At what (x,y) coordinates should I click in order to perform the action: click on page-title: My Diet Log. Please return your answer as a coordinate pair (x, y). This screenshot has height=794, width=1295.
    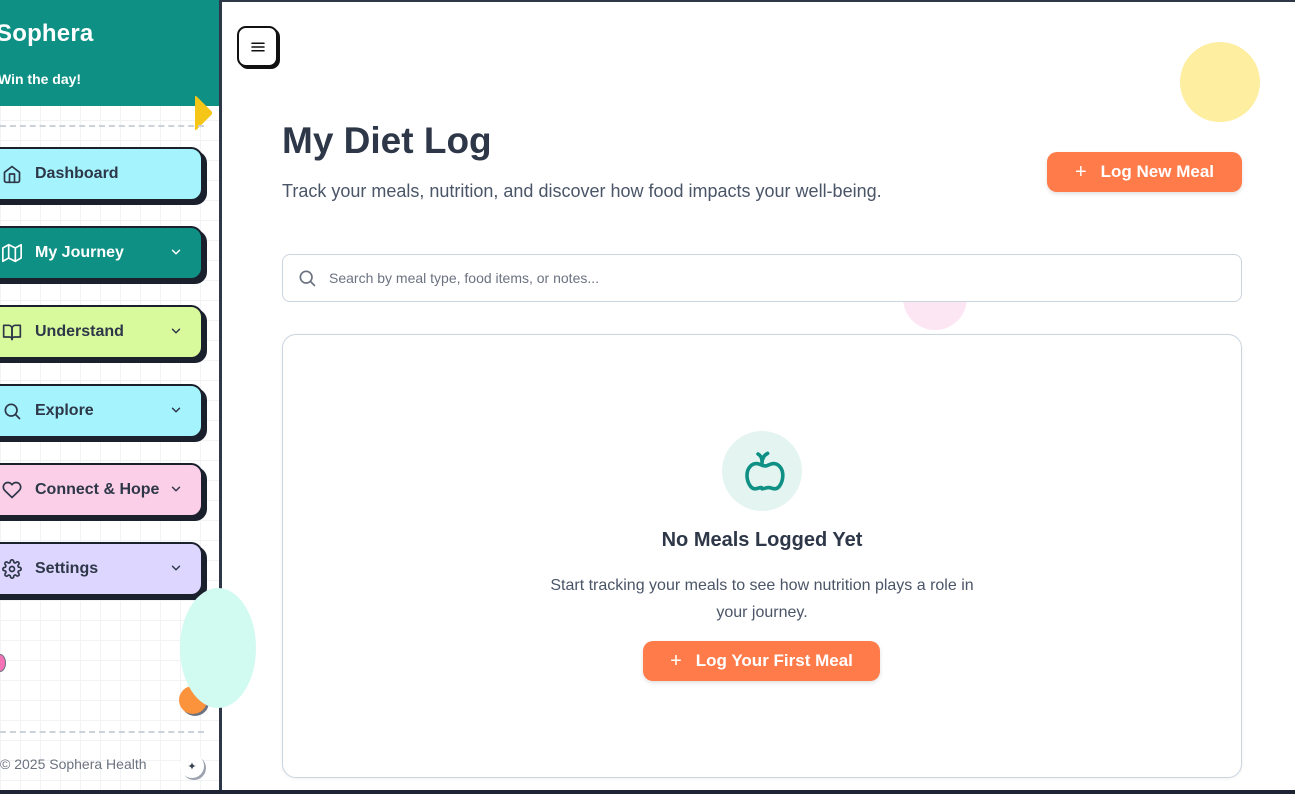
    Looking at the image, I should click on (387, 140).